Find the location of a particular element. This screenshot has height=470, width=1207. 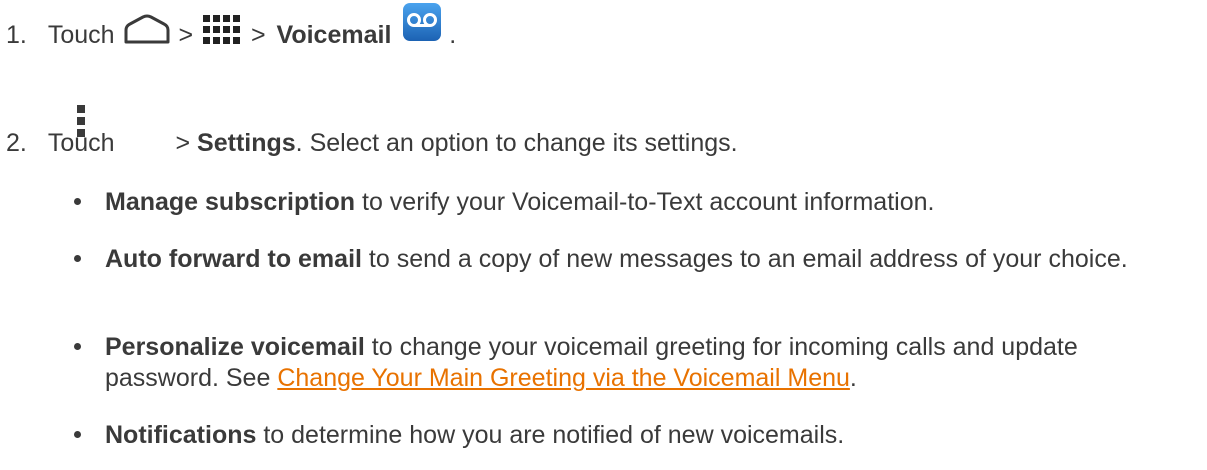

home-icon is located at coordinates (147, 32).